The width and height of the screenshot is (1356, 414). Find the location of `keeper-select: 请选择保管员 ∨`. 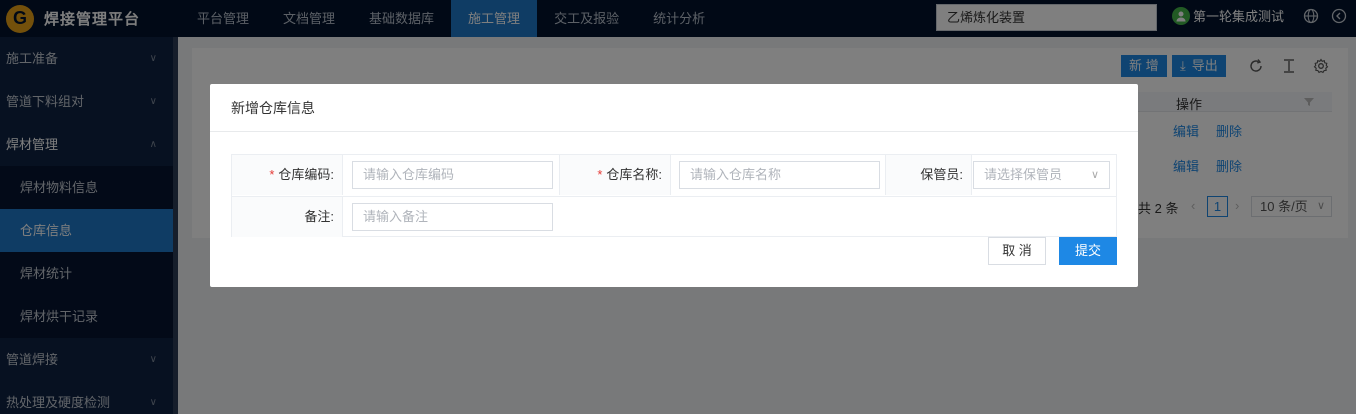

keeper-select: 请选择保管员 ∨ is located at coordinates (1041, 175).